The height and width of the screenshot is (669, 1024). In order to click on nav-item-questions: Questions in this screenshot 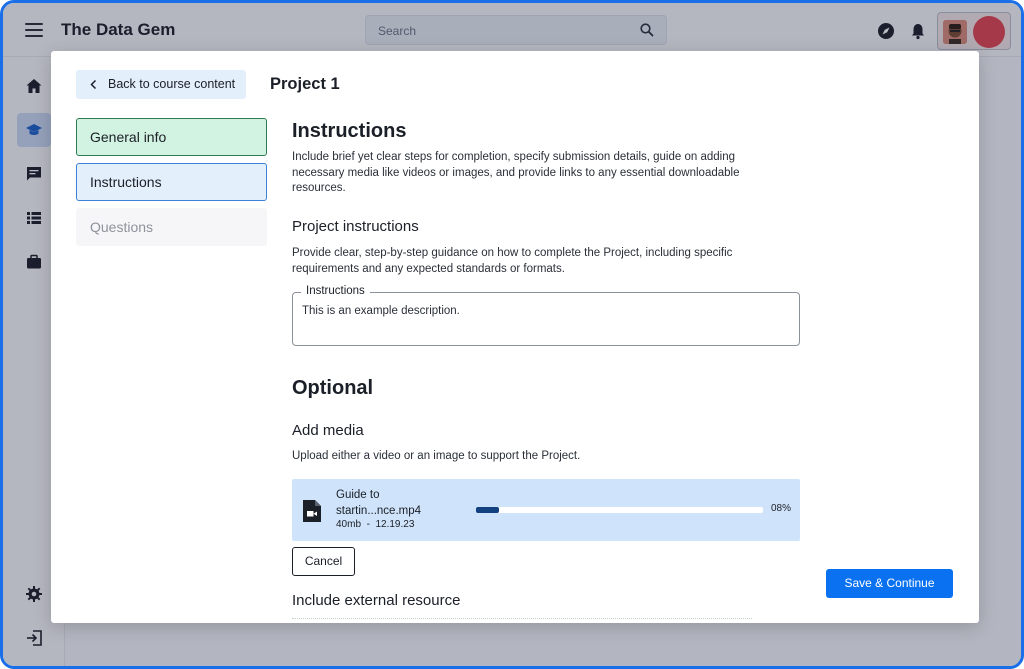, I will do `click(171, 227)`.